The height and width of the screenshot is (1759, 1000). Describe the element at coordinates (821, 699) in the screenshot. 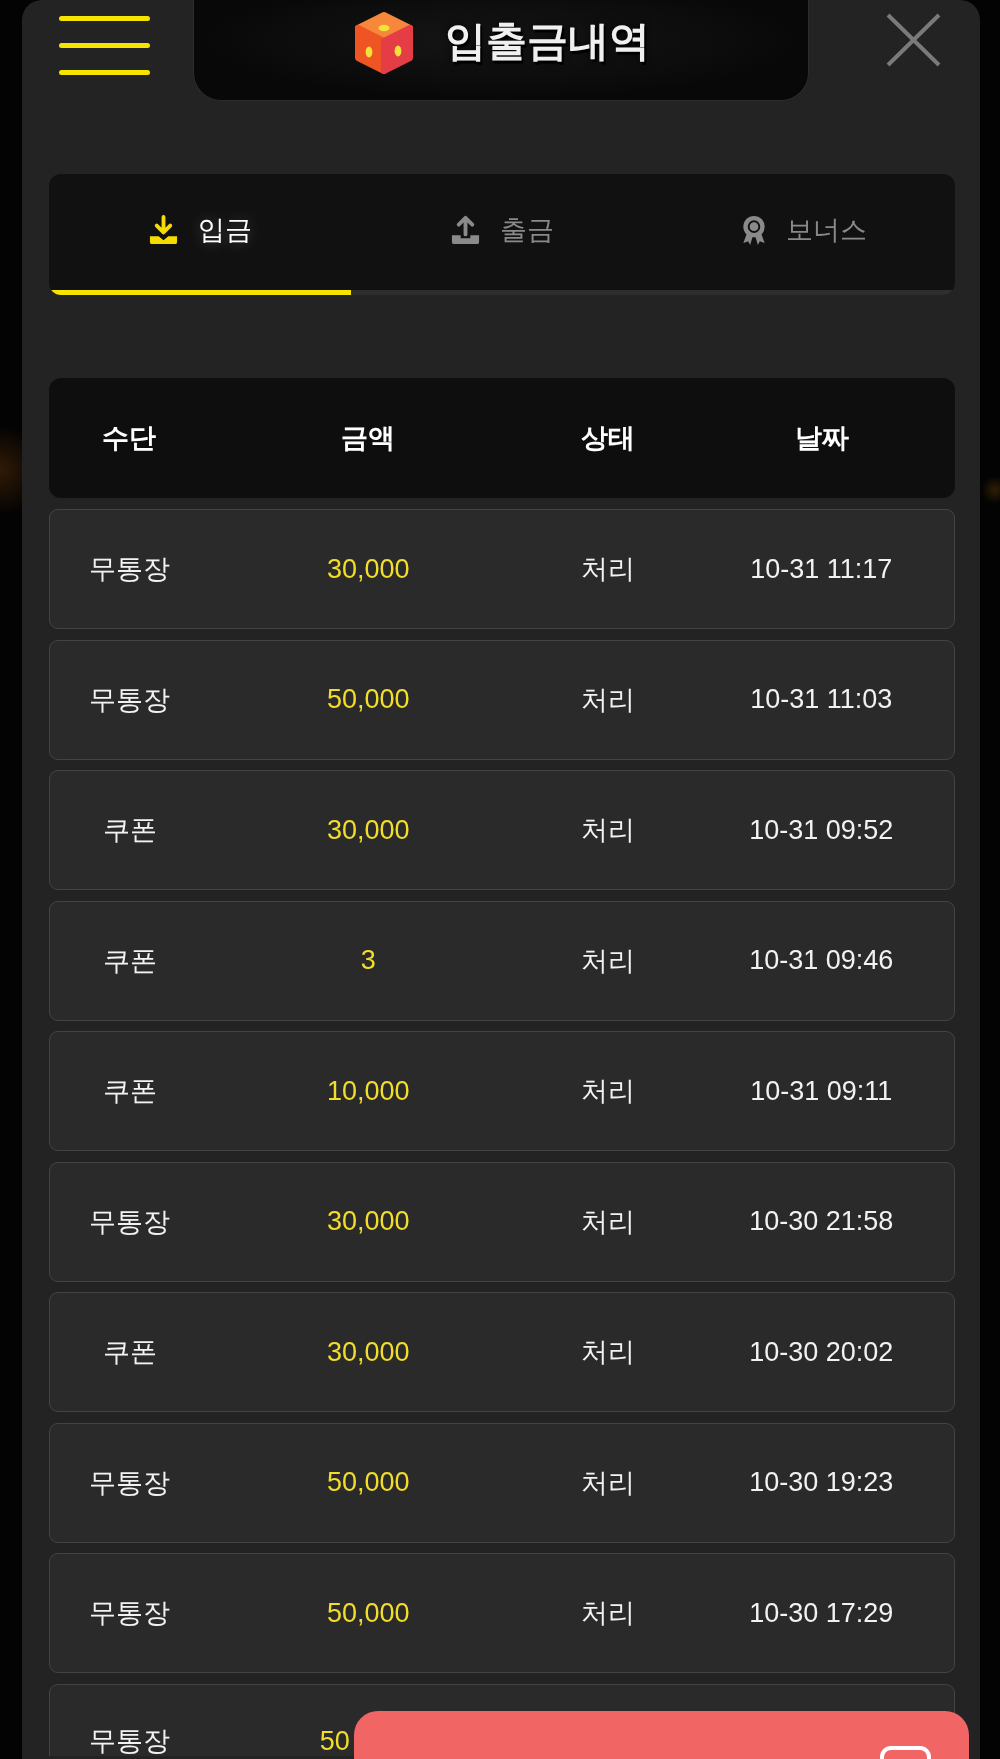

I see `date-text: 10-31 11:03` at that location.